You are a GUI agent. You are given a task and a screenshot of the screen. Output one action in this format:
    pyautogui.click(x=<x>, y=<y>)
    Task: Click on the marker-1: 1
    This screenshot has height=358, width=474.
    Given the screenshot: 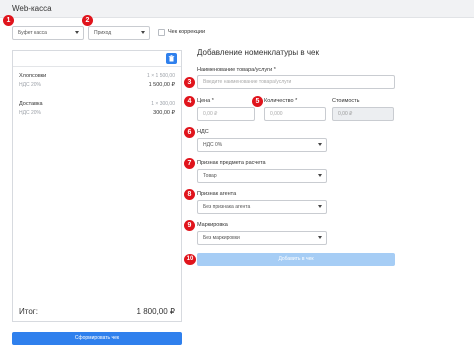 What is the action you would take?
    pyautogui.click(x=8, y=20)
    